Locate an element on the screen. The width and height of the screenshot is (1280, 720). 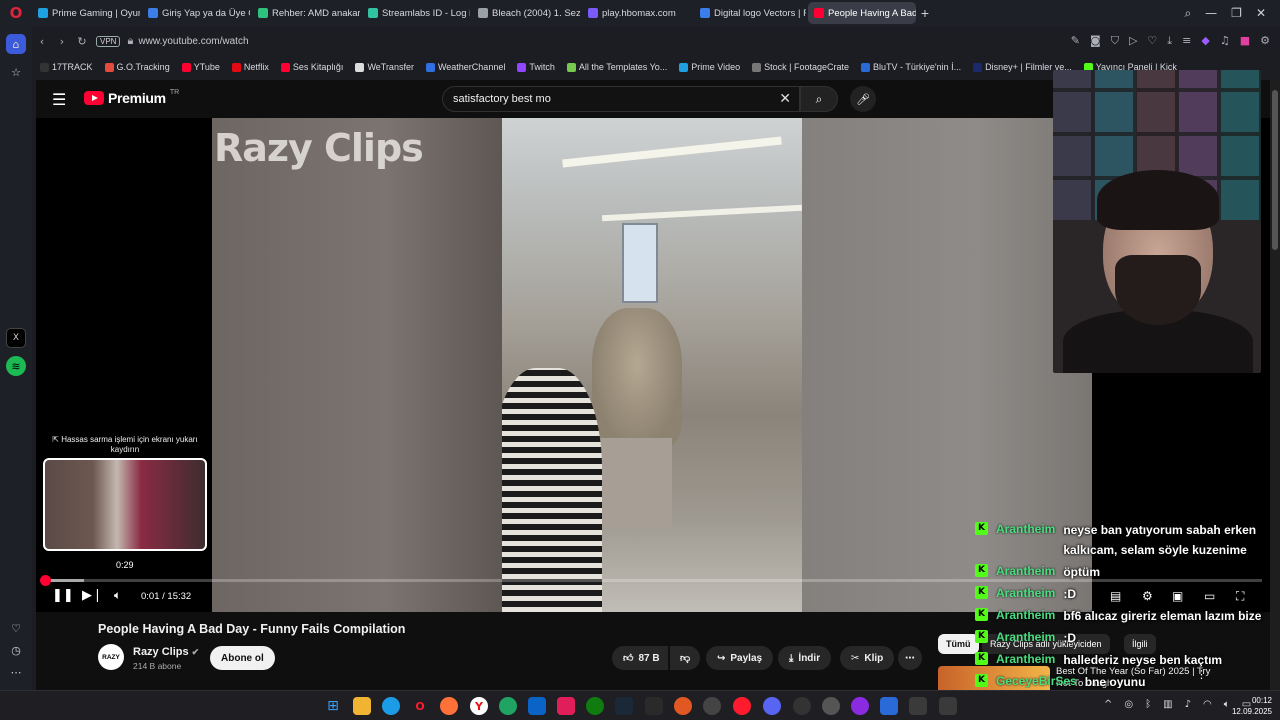
youtube-logo: Premium TR is located at coordinates (131, 97).